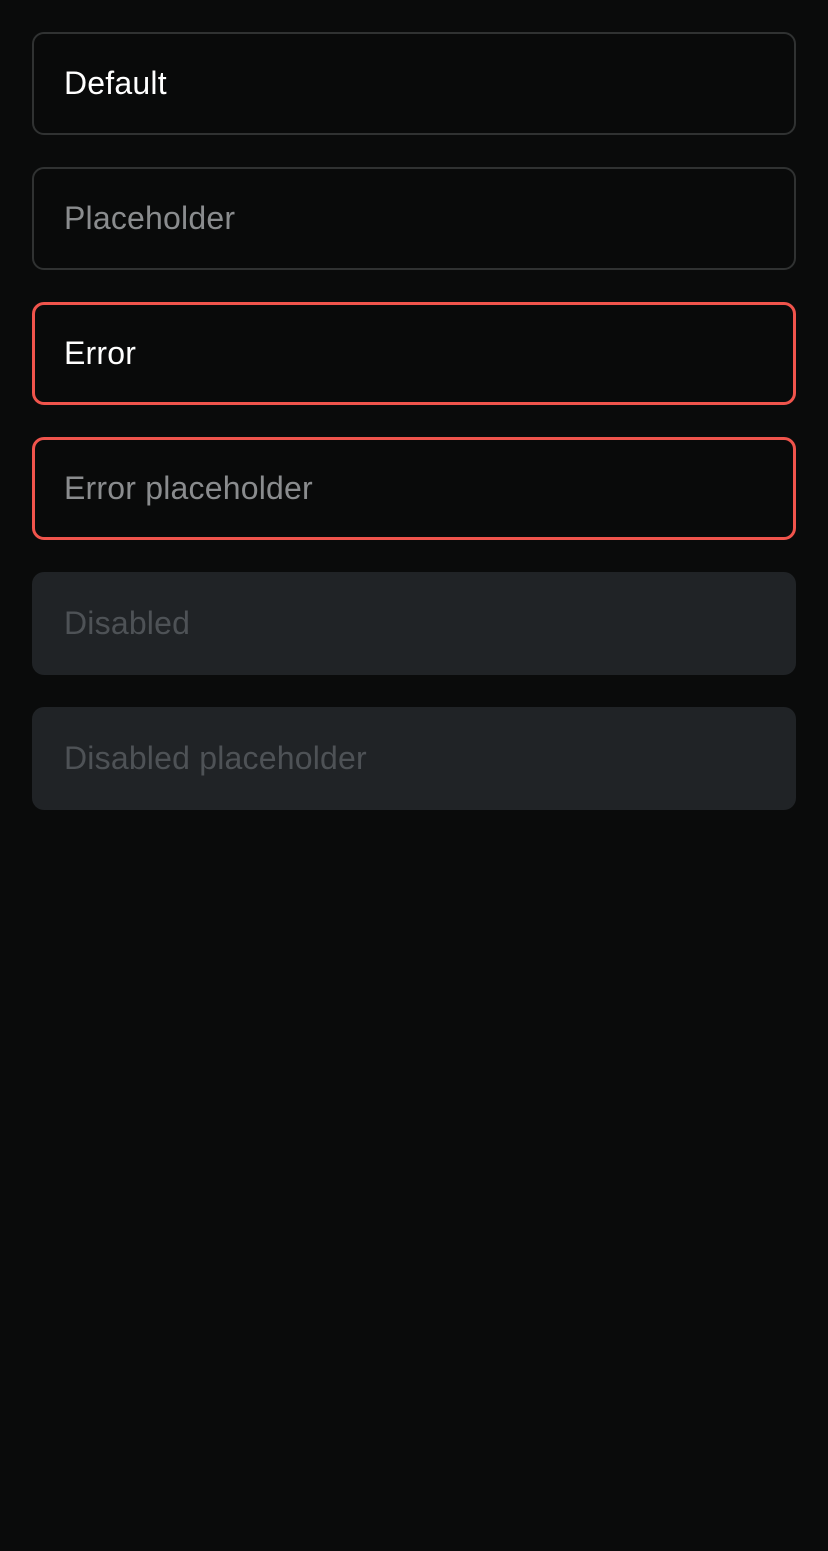 Image resolution: width=828 pixels, height=1551 pixels. What do you see at coordinates (188, 488) in the screenshot?
I see `error-placeholder-input-placeholder: Error placeholder` at bounding box center [188, 488].